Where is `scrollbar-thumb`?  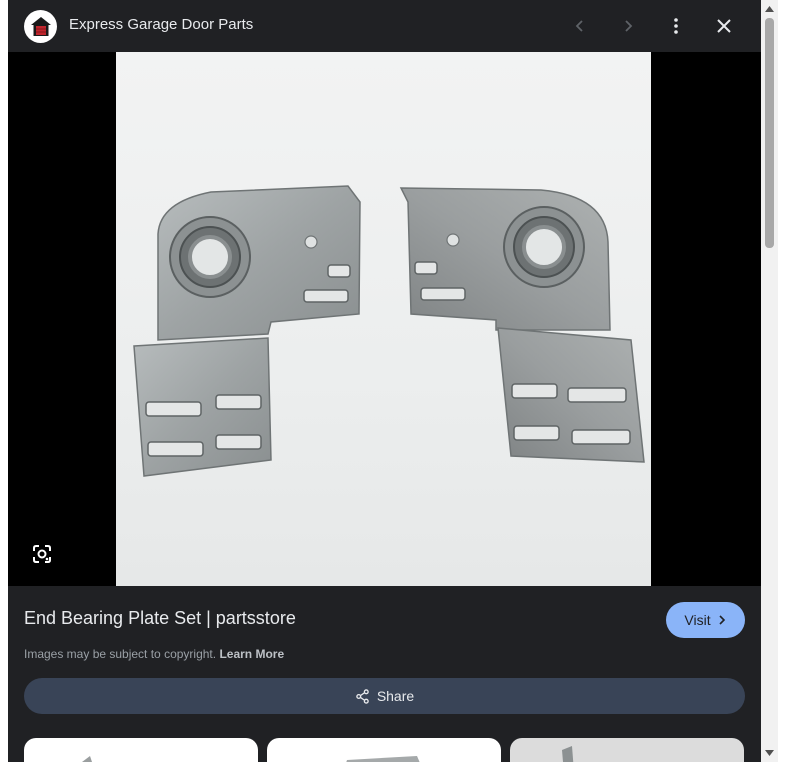 scrollbar-thumb is located at coordinates (769, 133).